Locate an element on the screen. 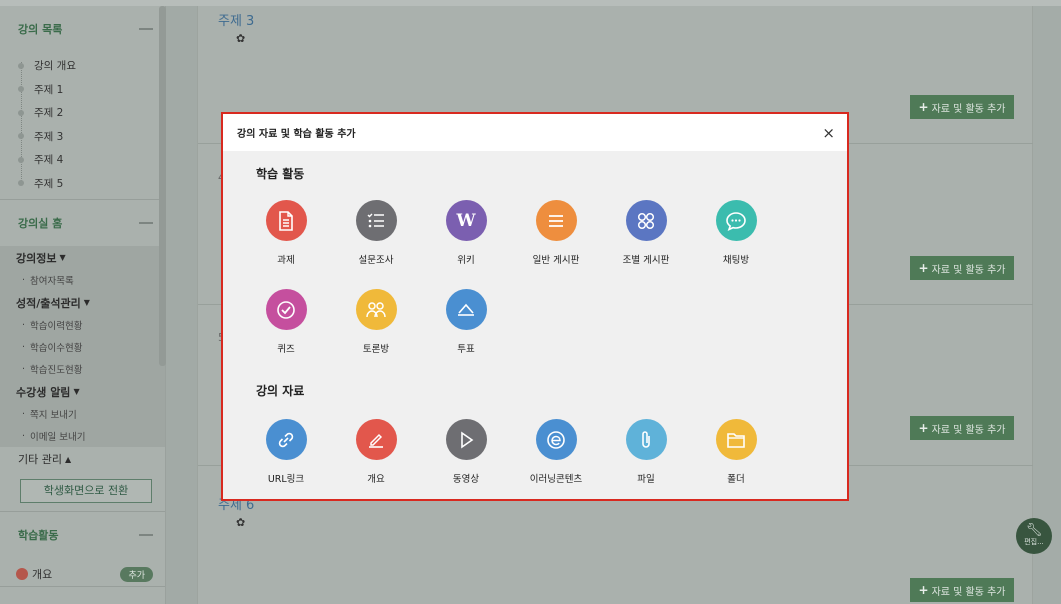 The width and height of the screenshot is (1061, 604). menu-group-title: 수강생 알림 ▼ is located at coordinates (82, 391).